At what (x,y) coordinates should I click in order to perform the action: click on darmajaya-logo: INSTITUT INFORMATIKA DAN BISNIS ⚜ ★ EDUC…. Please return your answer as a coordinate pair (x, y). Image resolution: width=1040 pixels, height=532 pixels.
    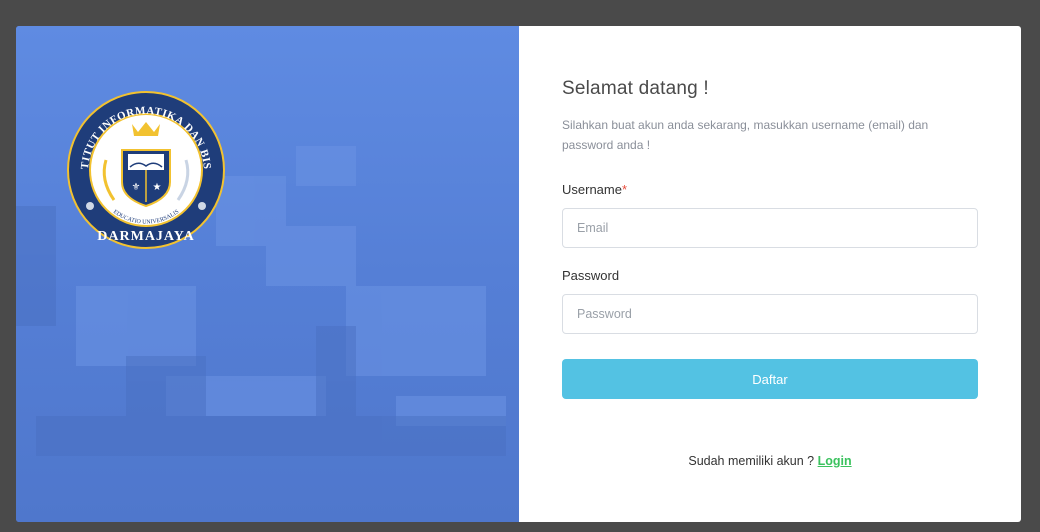
    Looking at the image, I should click on (145, 169).